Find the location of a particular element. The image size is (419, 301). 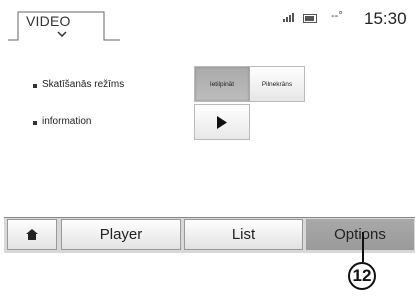

view-mode-fit-button: Ietilpināt is located at coordinates (222, 84).